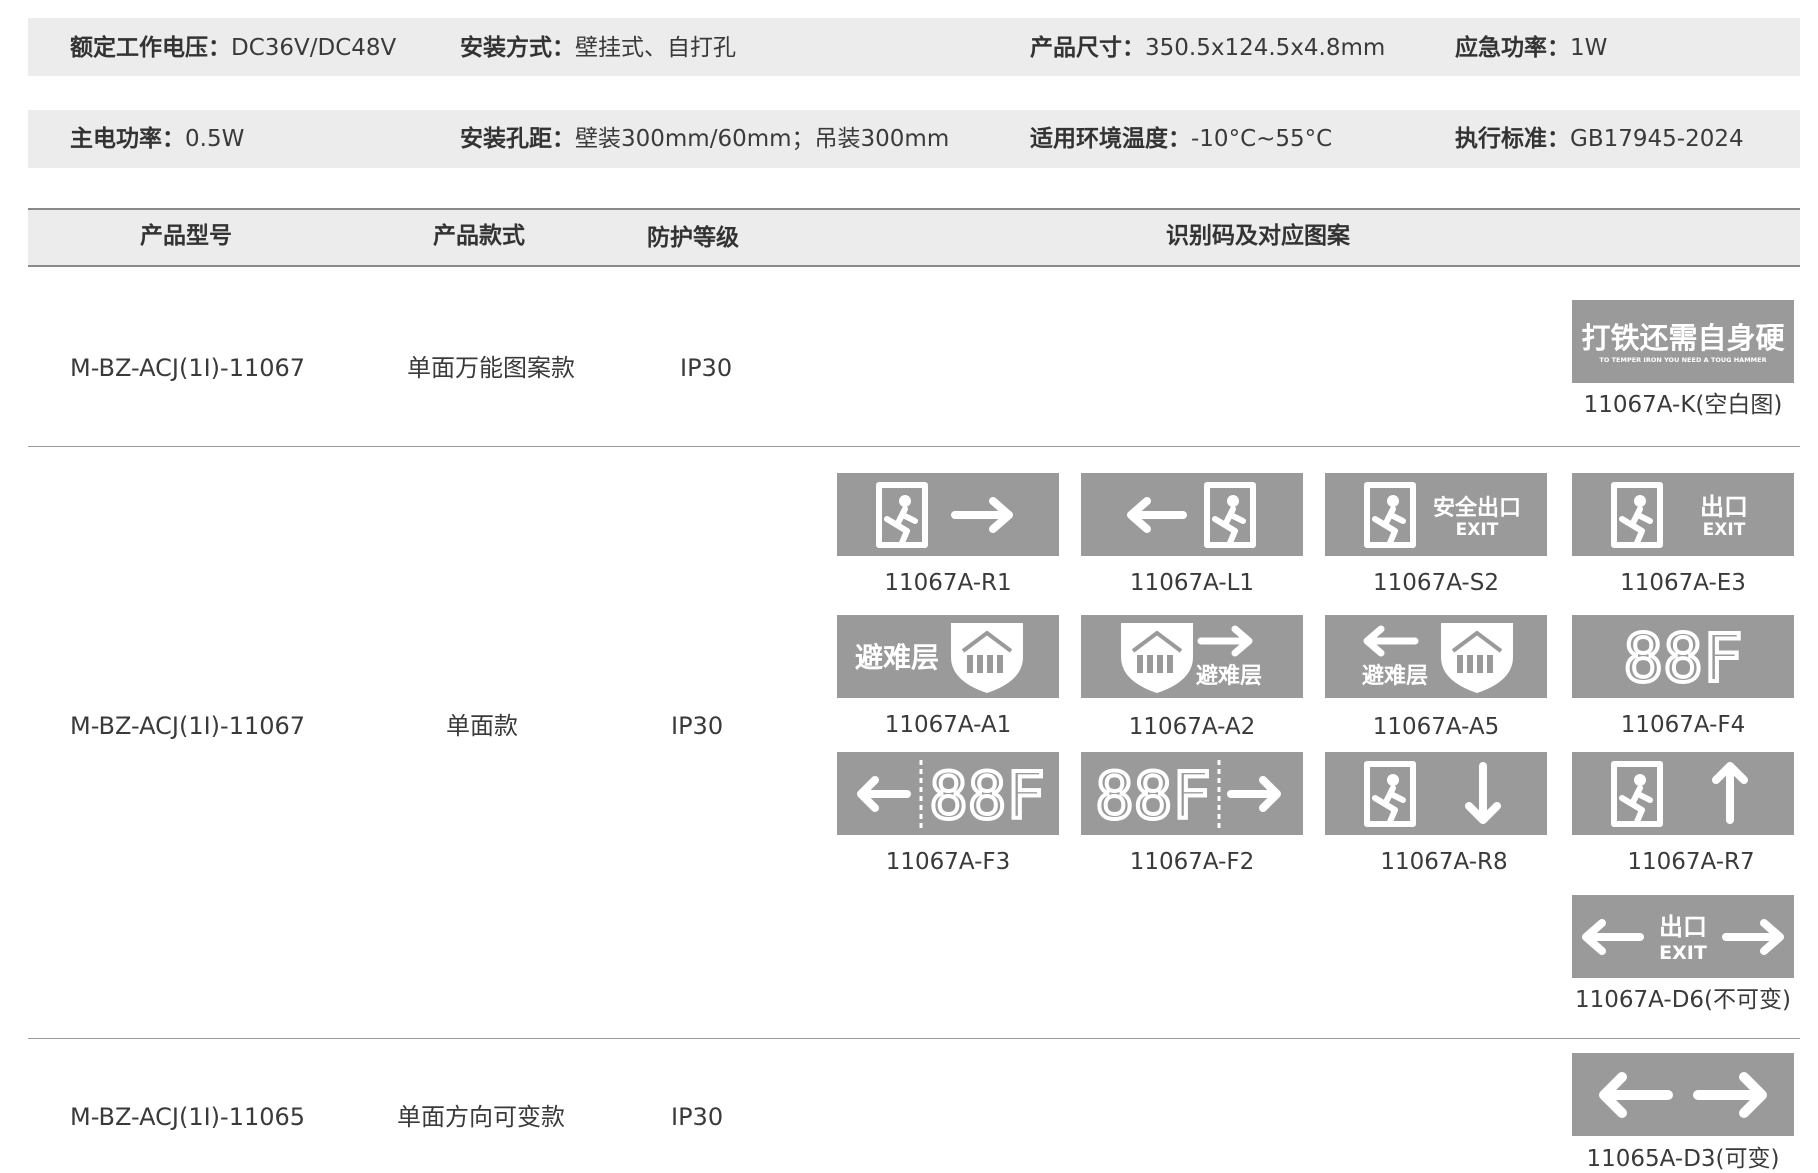  I want to click on code-11067A-F2: 11067A-F2, so click(1192, 862).